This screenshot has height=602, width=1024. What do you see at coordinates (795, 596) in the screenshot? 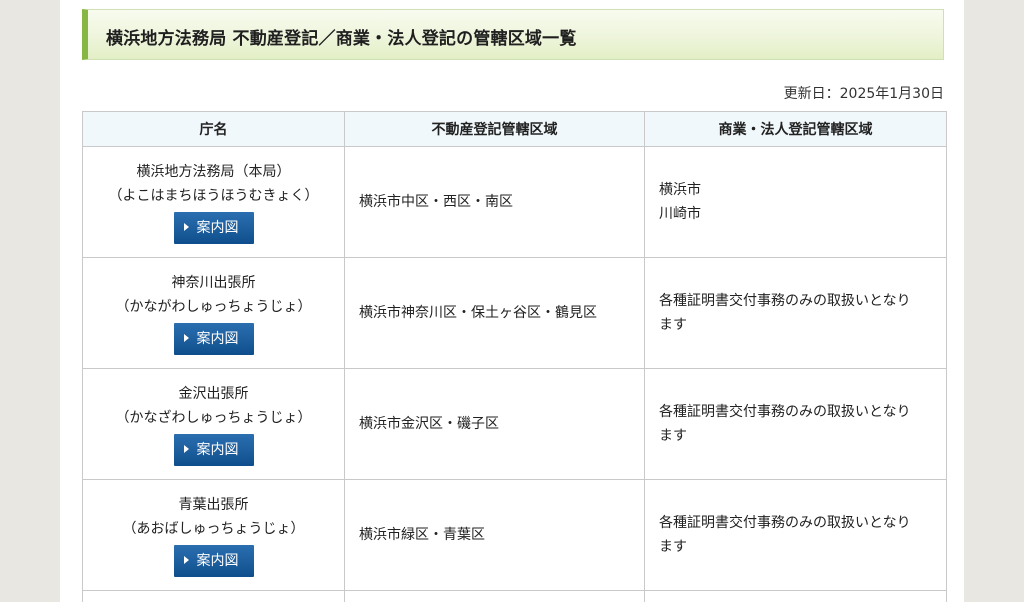
I see `commercial-area-cell` at bounding box center [795, 596].